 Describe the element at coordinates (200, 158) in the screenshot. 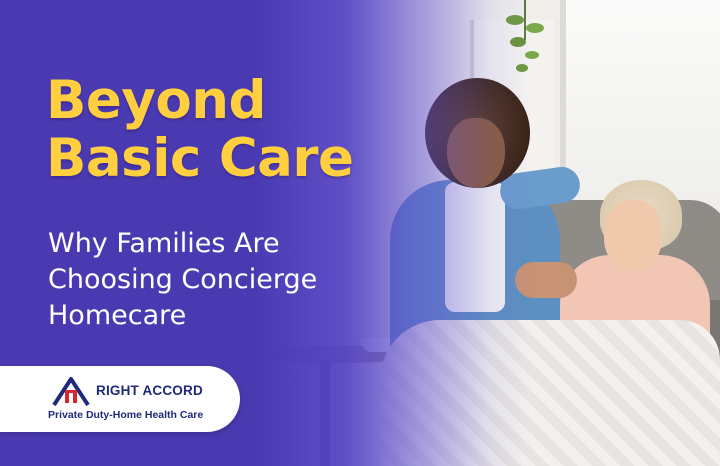

I see `headline-line-2: Basic Care` at that location.